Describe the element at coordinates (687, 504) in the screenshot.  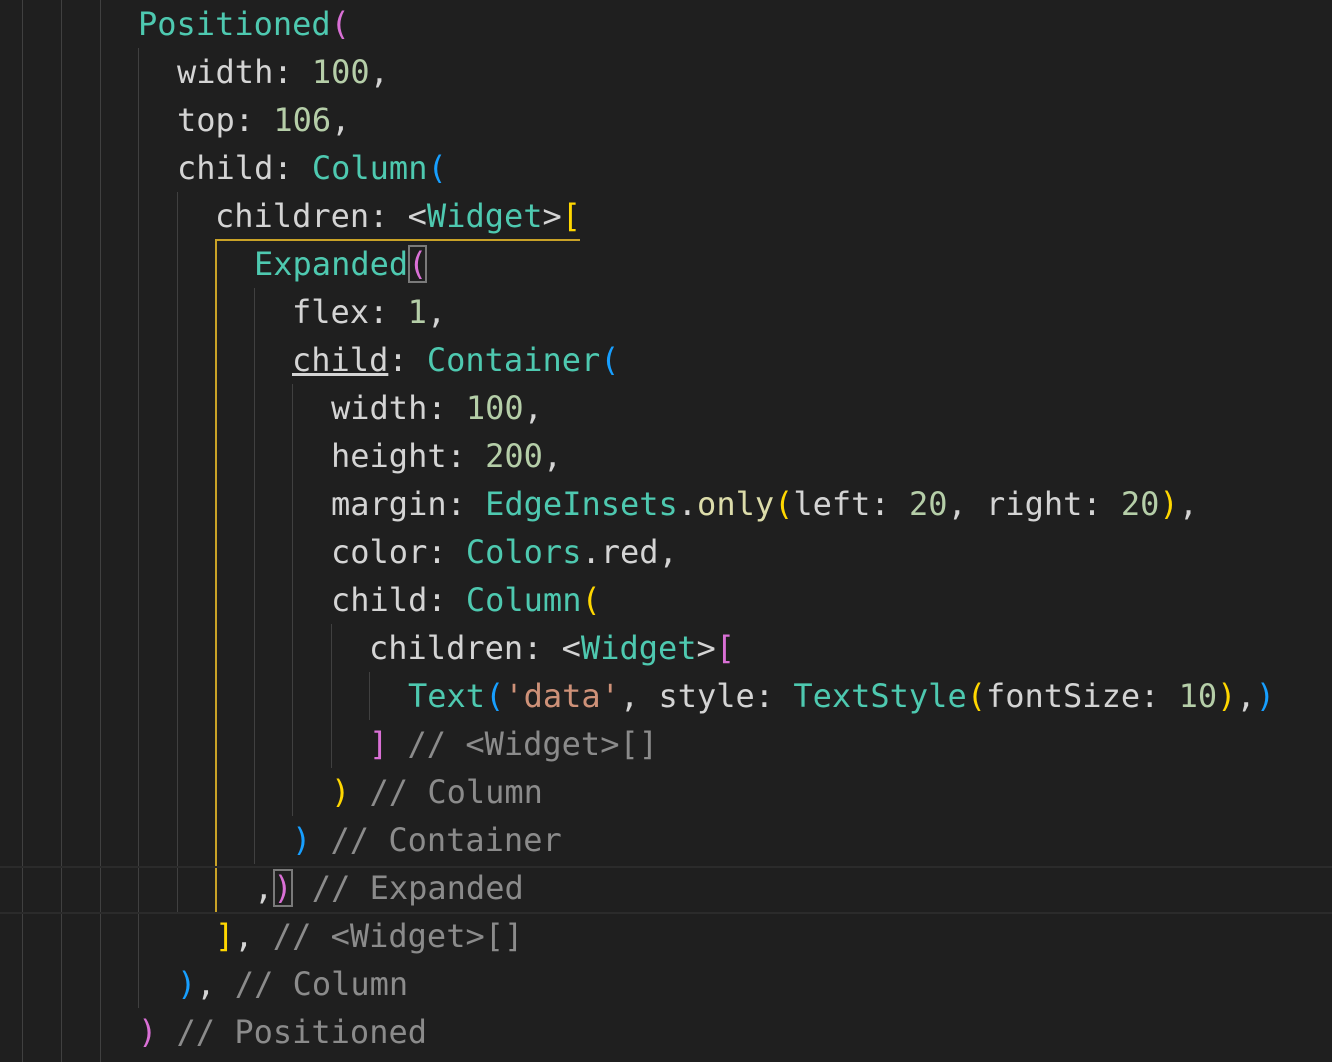
I see `punctuation: .` at that location.